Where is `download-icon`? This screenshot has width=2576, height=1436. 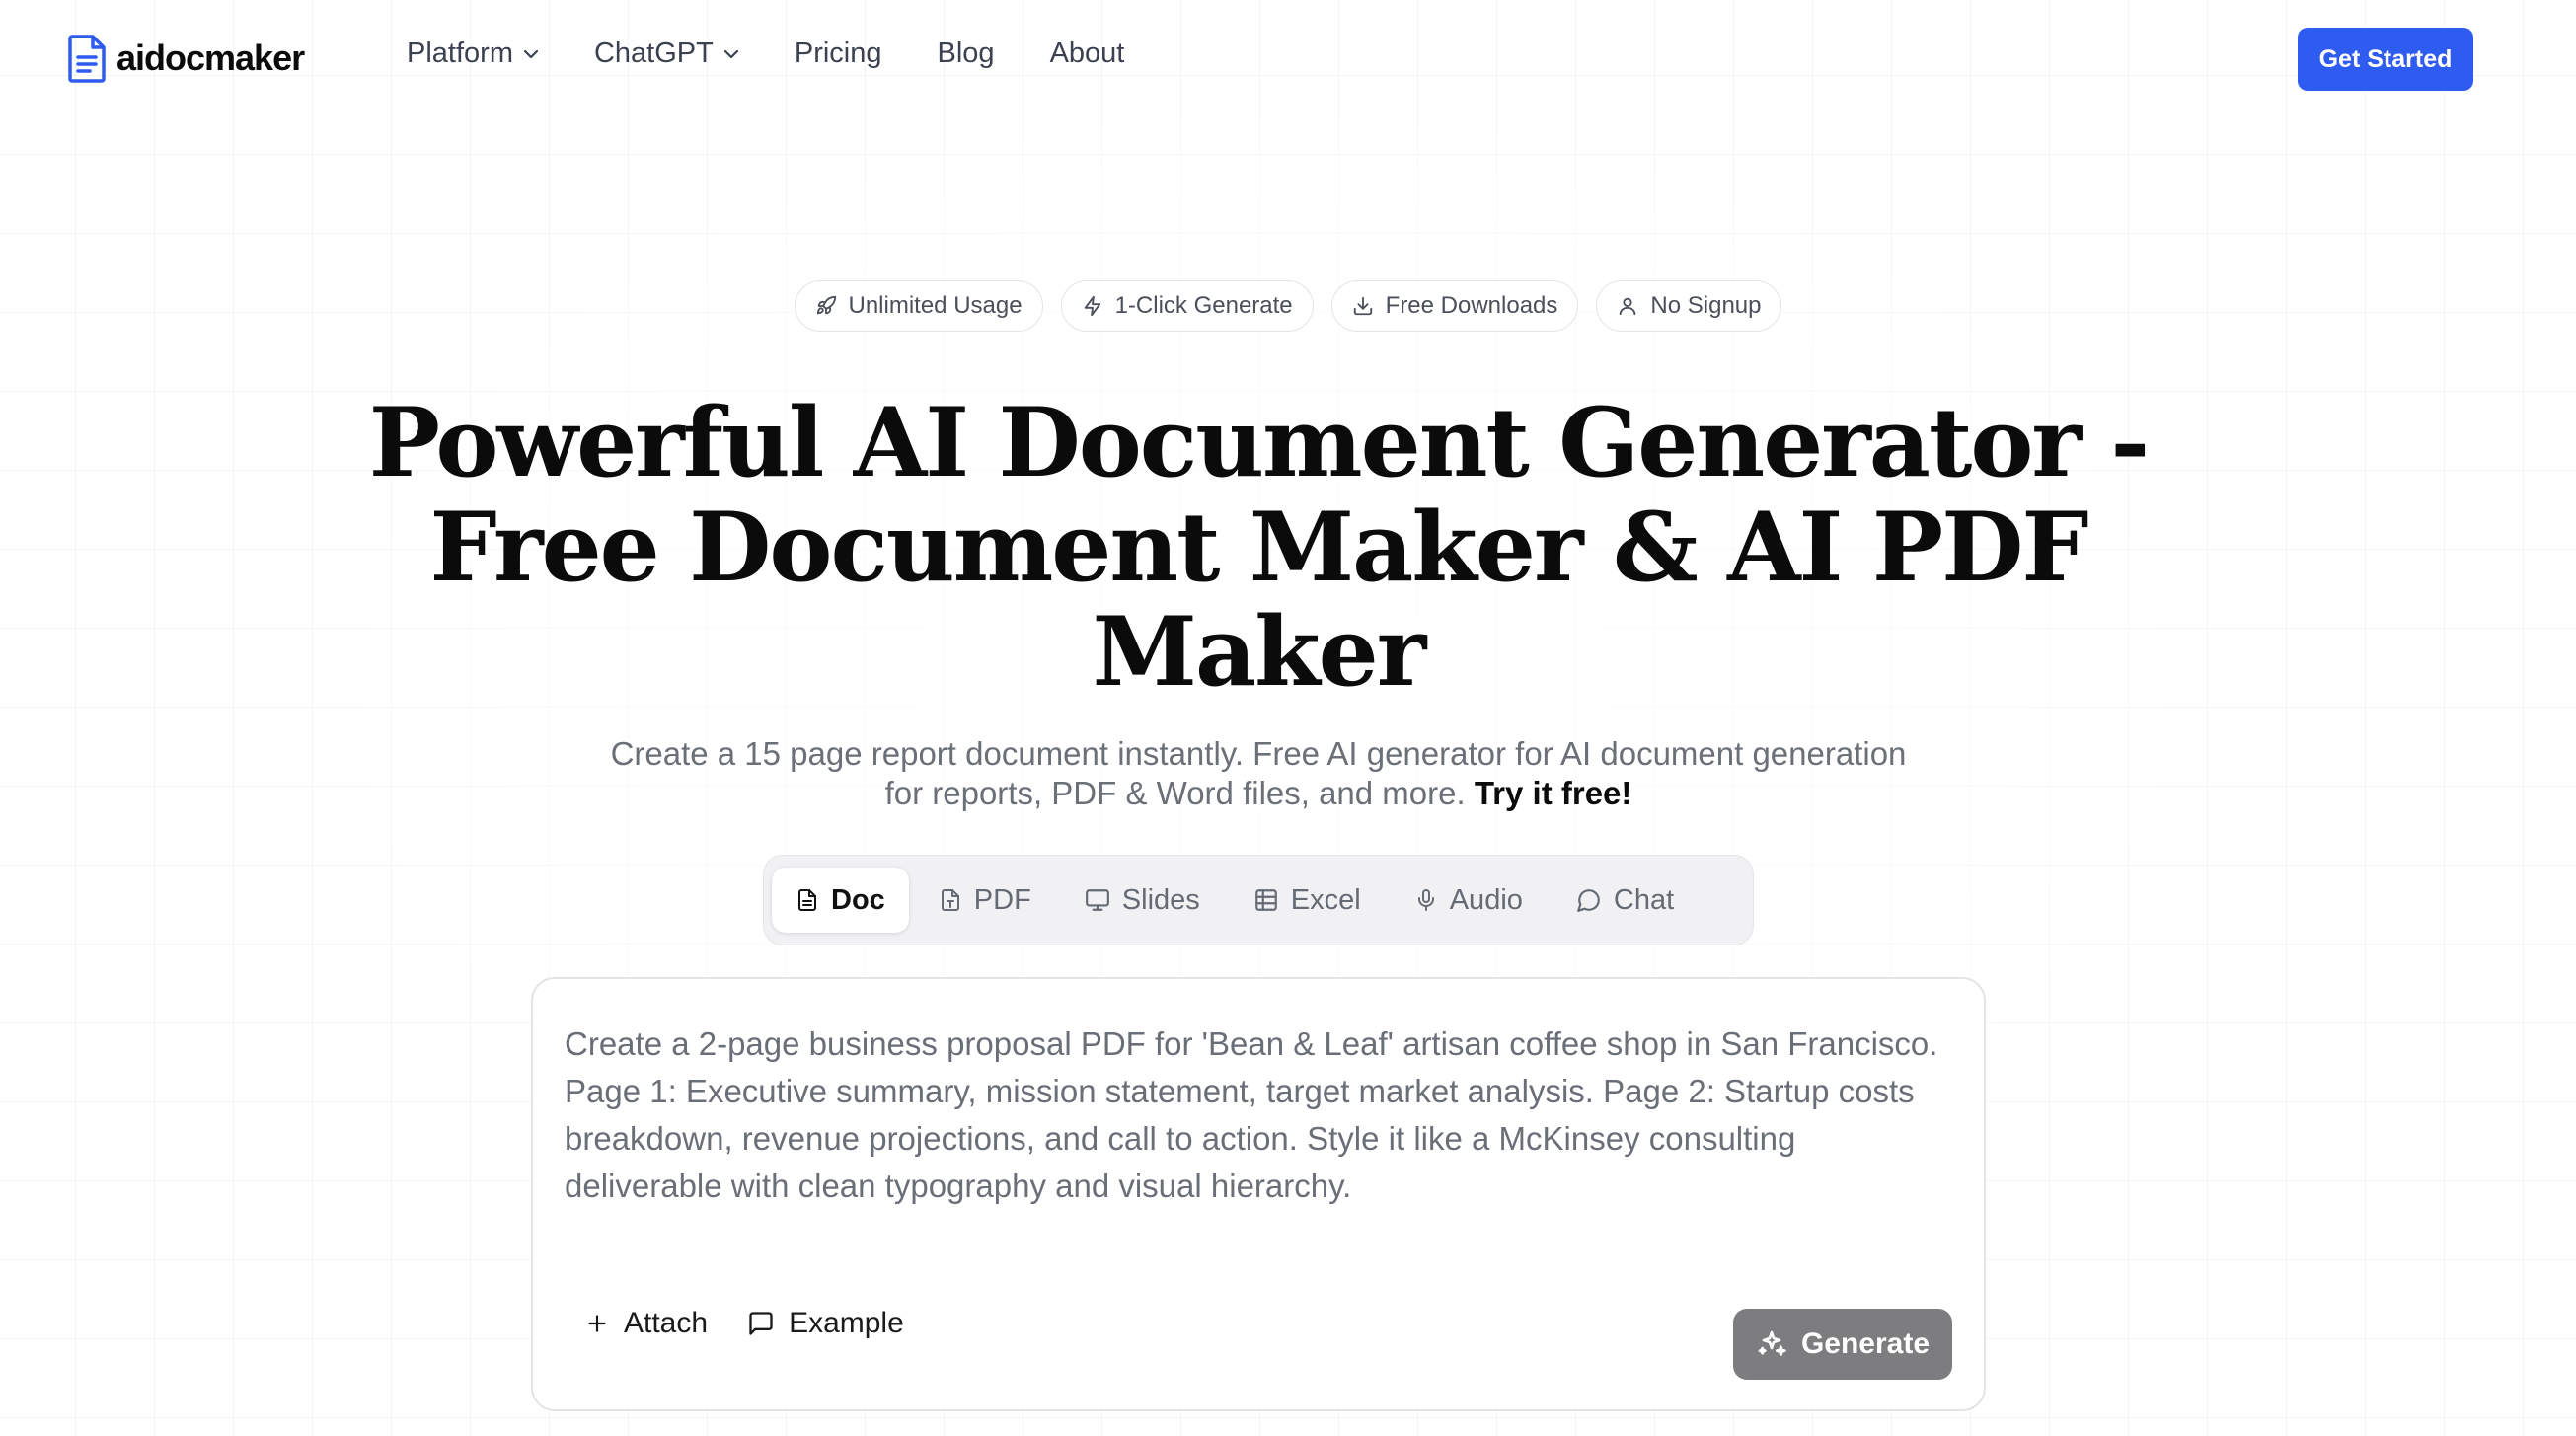
download-icon is located at coordinates (1363, 306).